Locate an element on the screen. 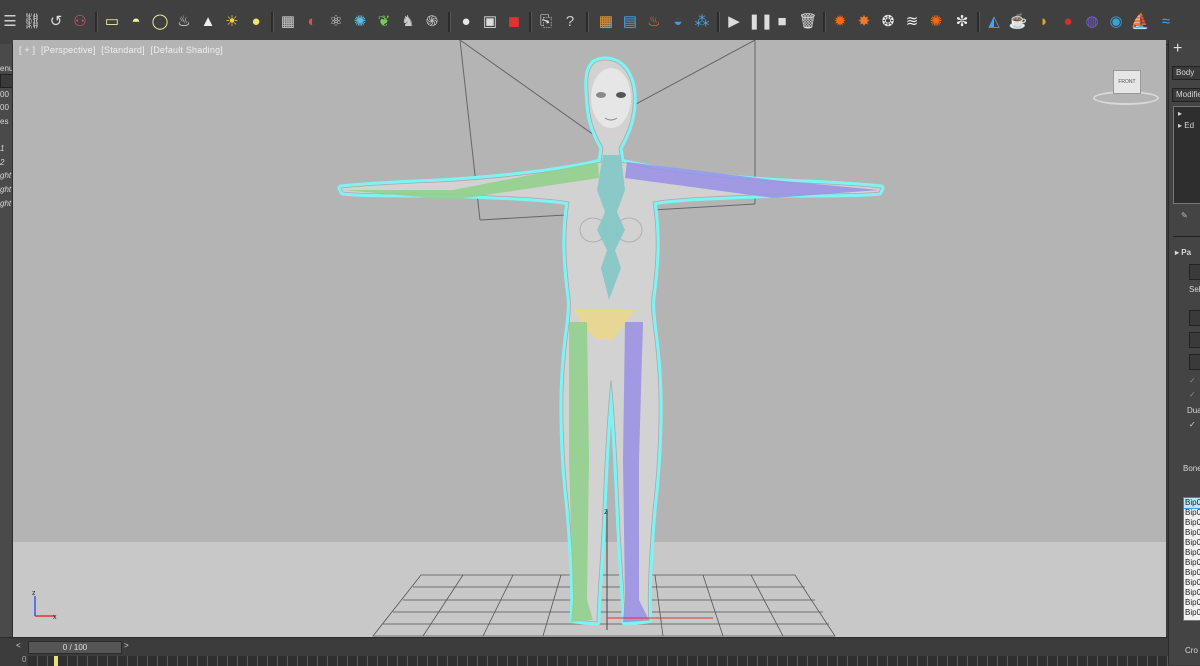  horse-icon: ♞ is located at coordinates (408, 22).